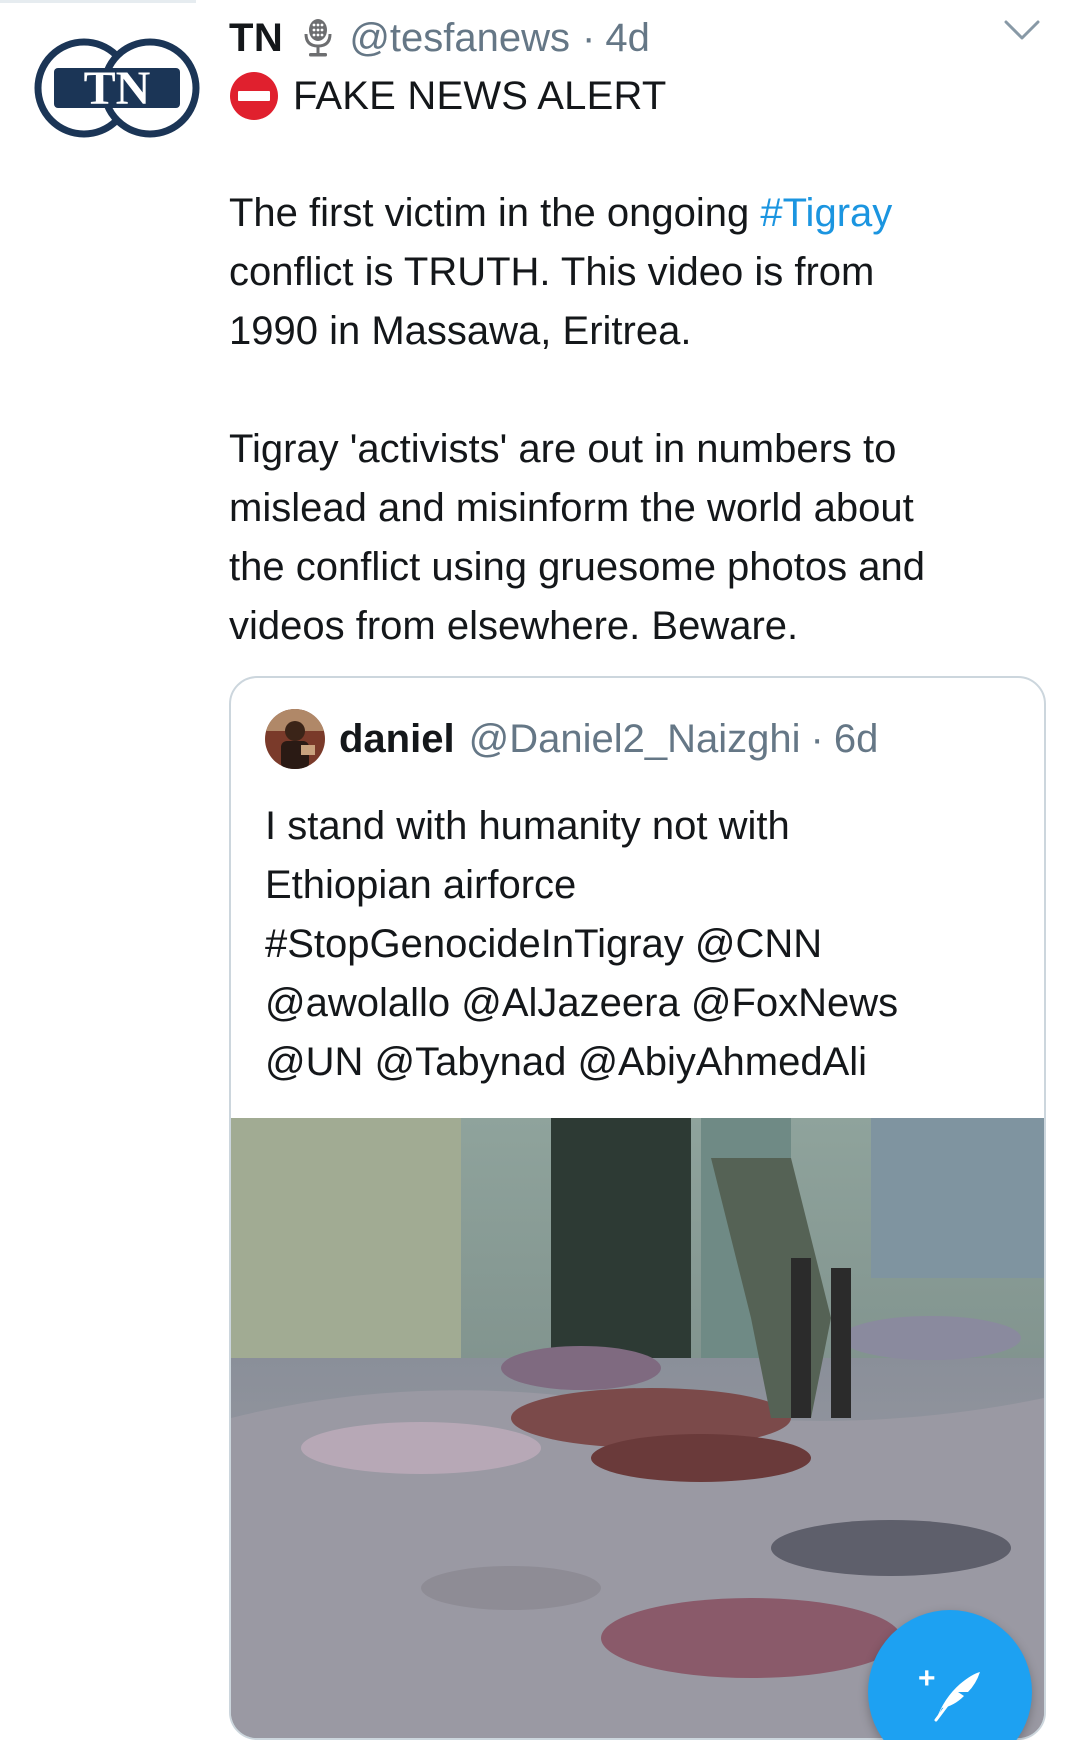 The width and height of the screenshot is (1080, 1740). I want to click on text-line: The first victim in the ongoing #Tigray, so click(560, 213).